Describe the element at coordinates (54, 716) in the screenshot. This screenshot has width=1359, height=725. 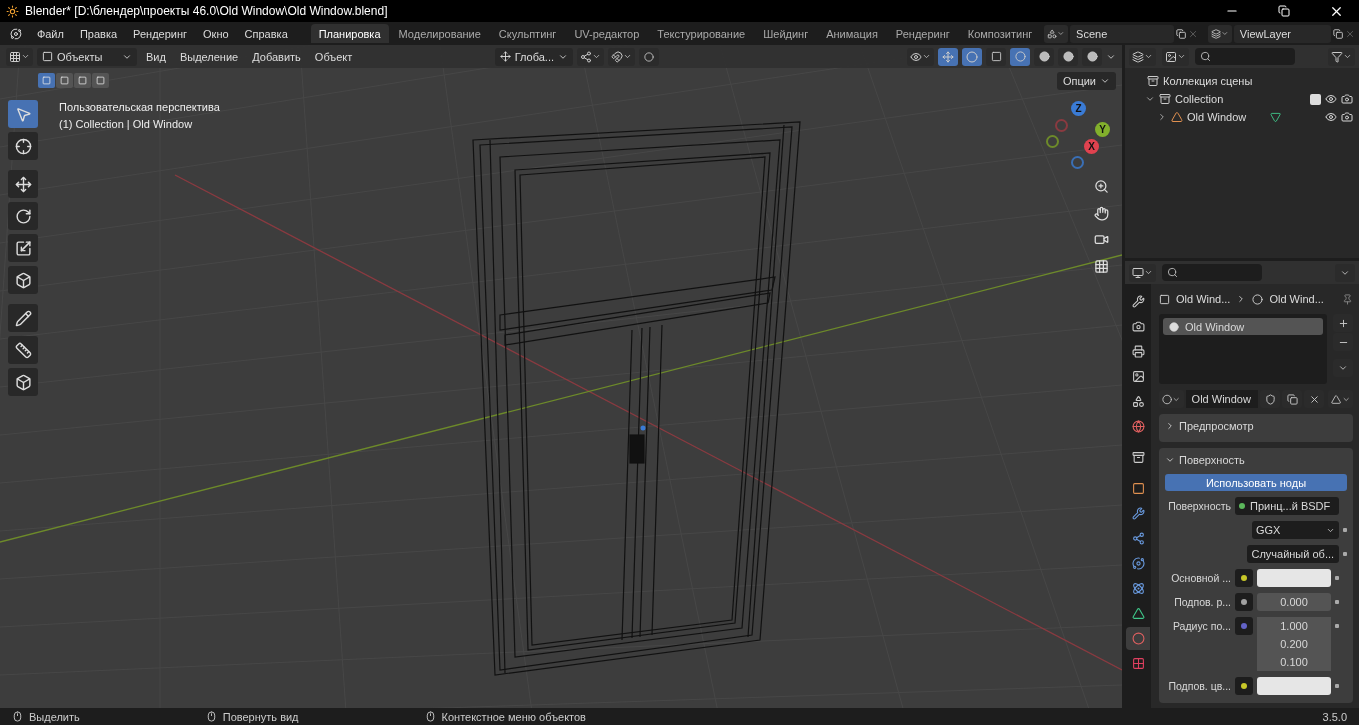
I see `status-hint: Выделить` at that location.